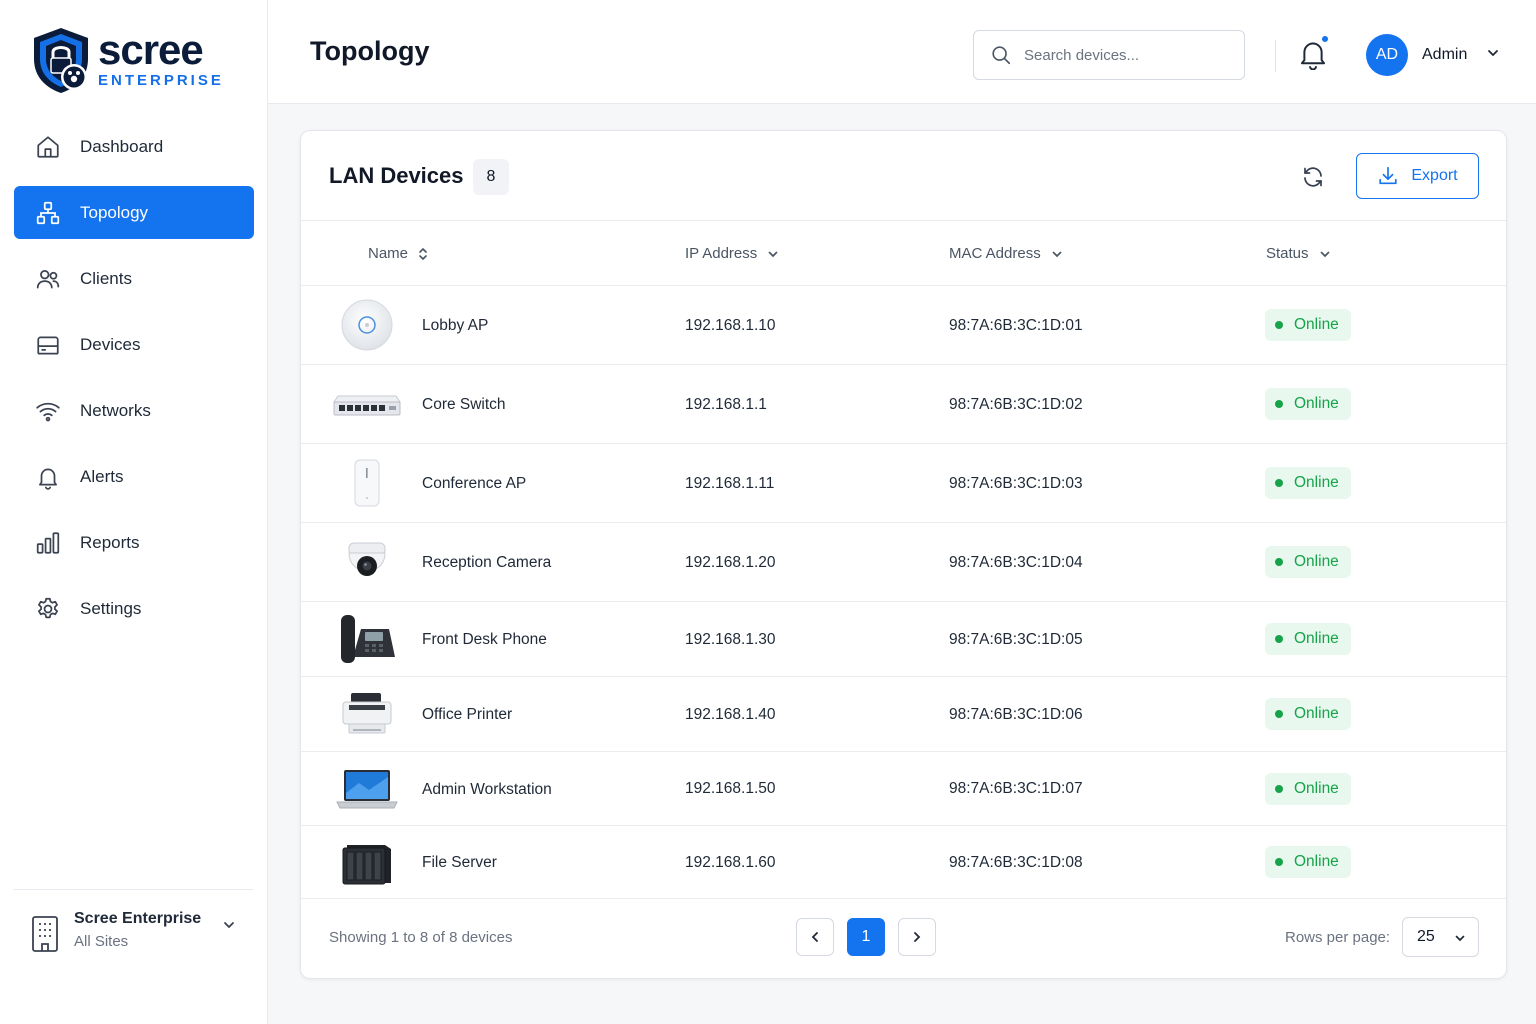  What do you see at coordinates (101, 941) in the screenshot?
I see `org-subtitle: All Sites` at bounding box center [101, 941].